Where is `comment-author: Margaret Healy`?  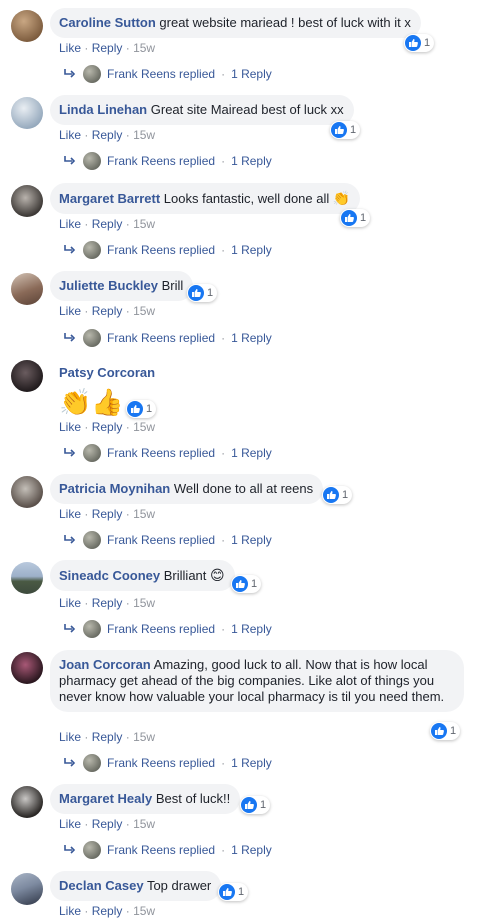 comment-author: Margaret Healy is located at coordinates (105, 798).